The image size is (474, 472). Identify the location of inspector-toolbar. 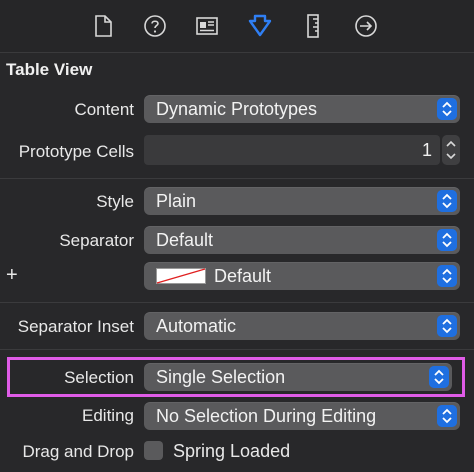
(237, 26).